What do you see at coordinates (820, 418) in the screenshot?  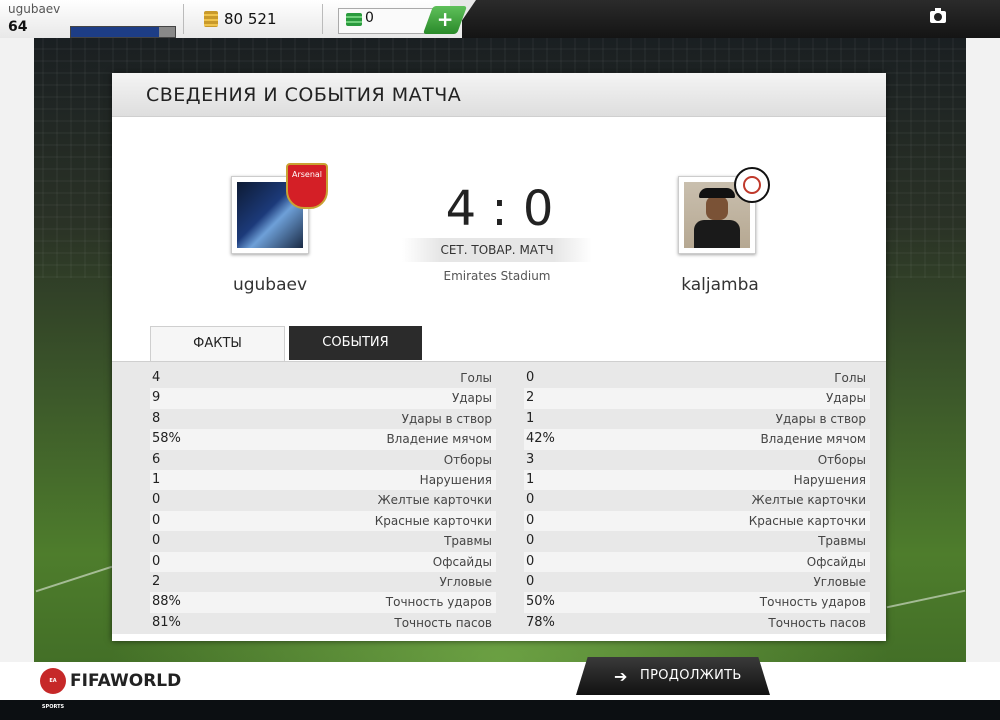 I see `stat-label: Удары в створ` at bounding box center [820, 418].